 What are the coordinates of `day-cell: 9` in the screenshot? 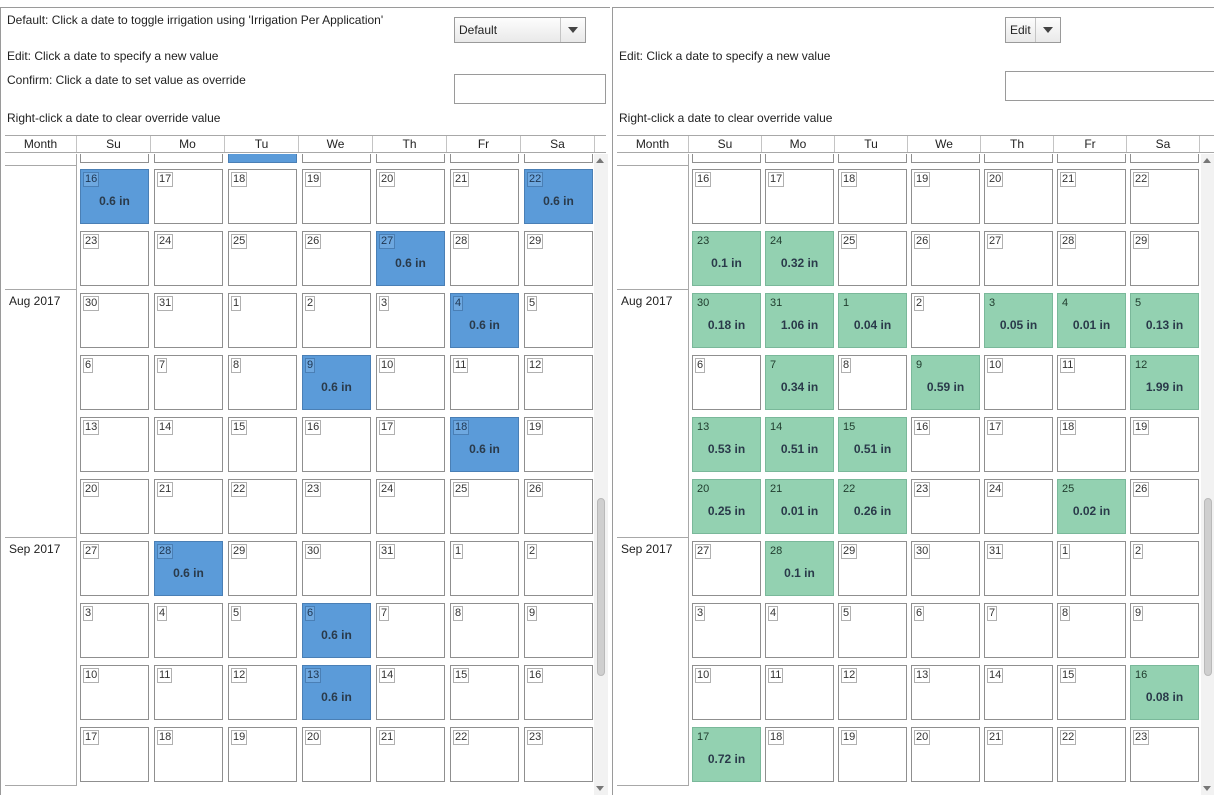 It's located at (558, 630).